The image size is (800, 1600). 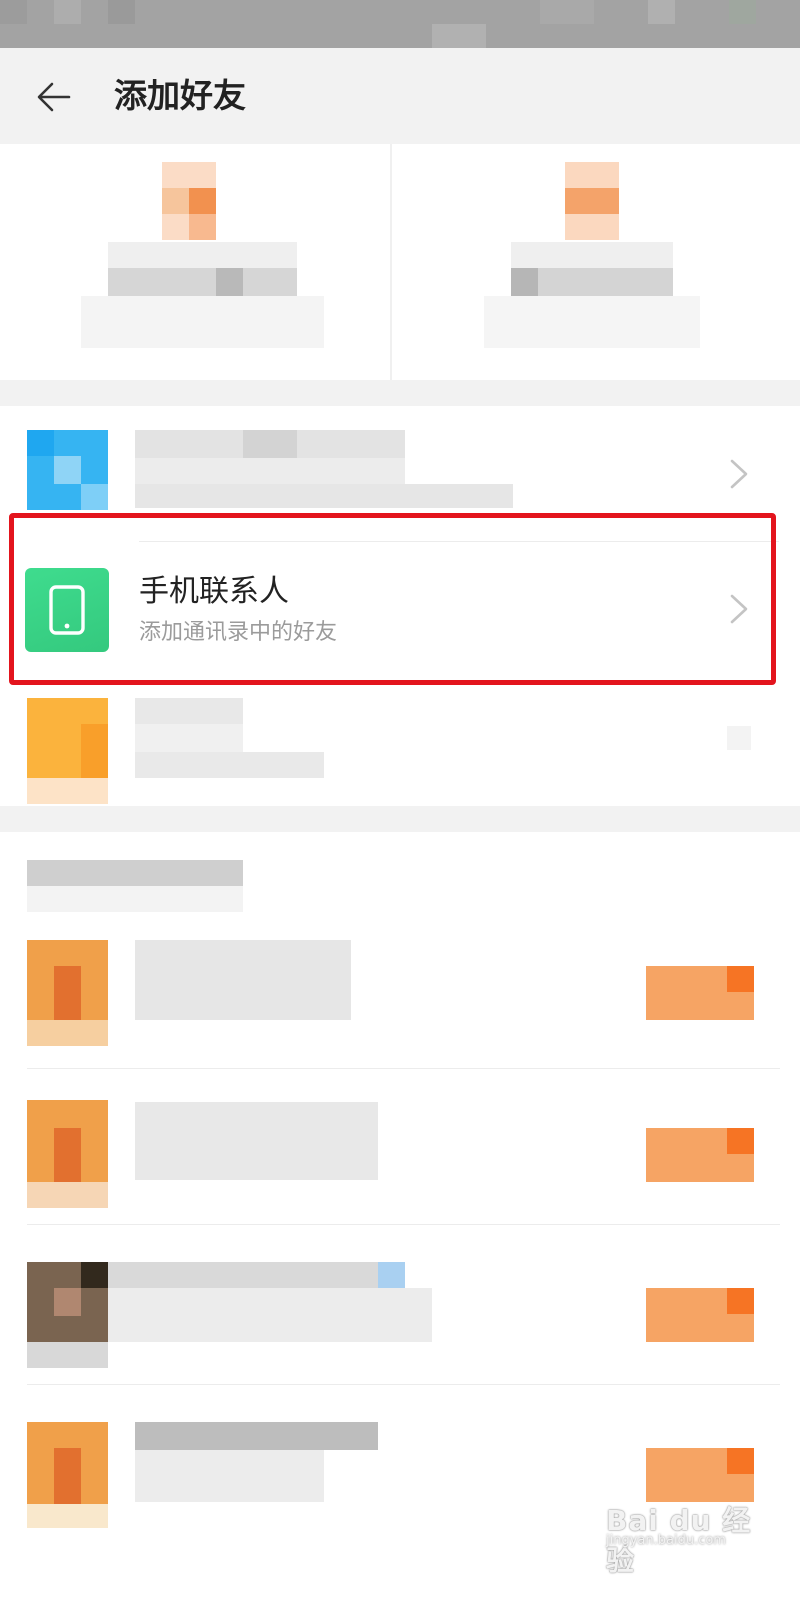 I want to click on status-bar, so click(x=400, y=24).